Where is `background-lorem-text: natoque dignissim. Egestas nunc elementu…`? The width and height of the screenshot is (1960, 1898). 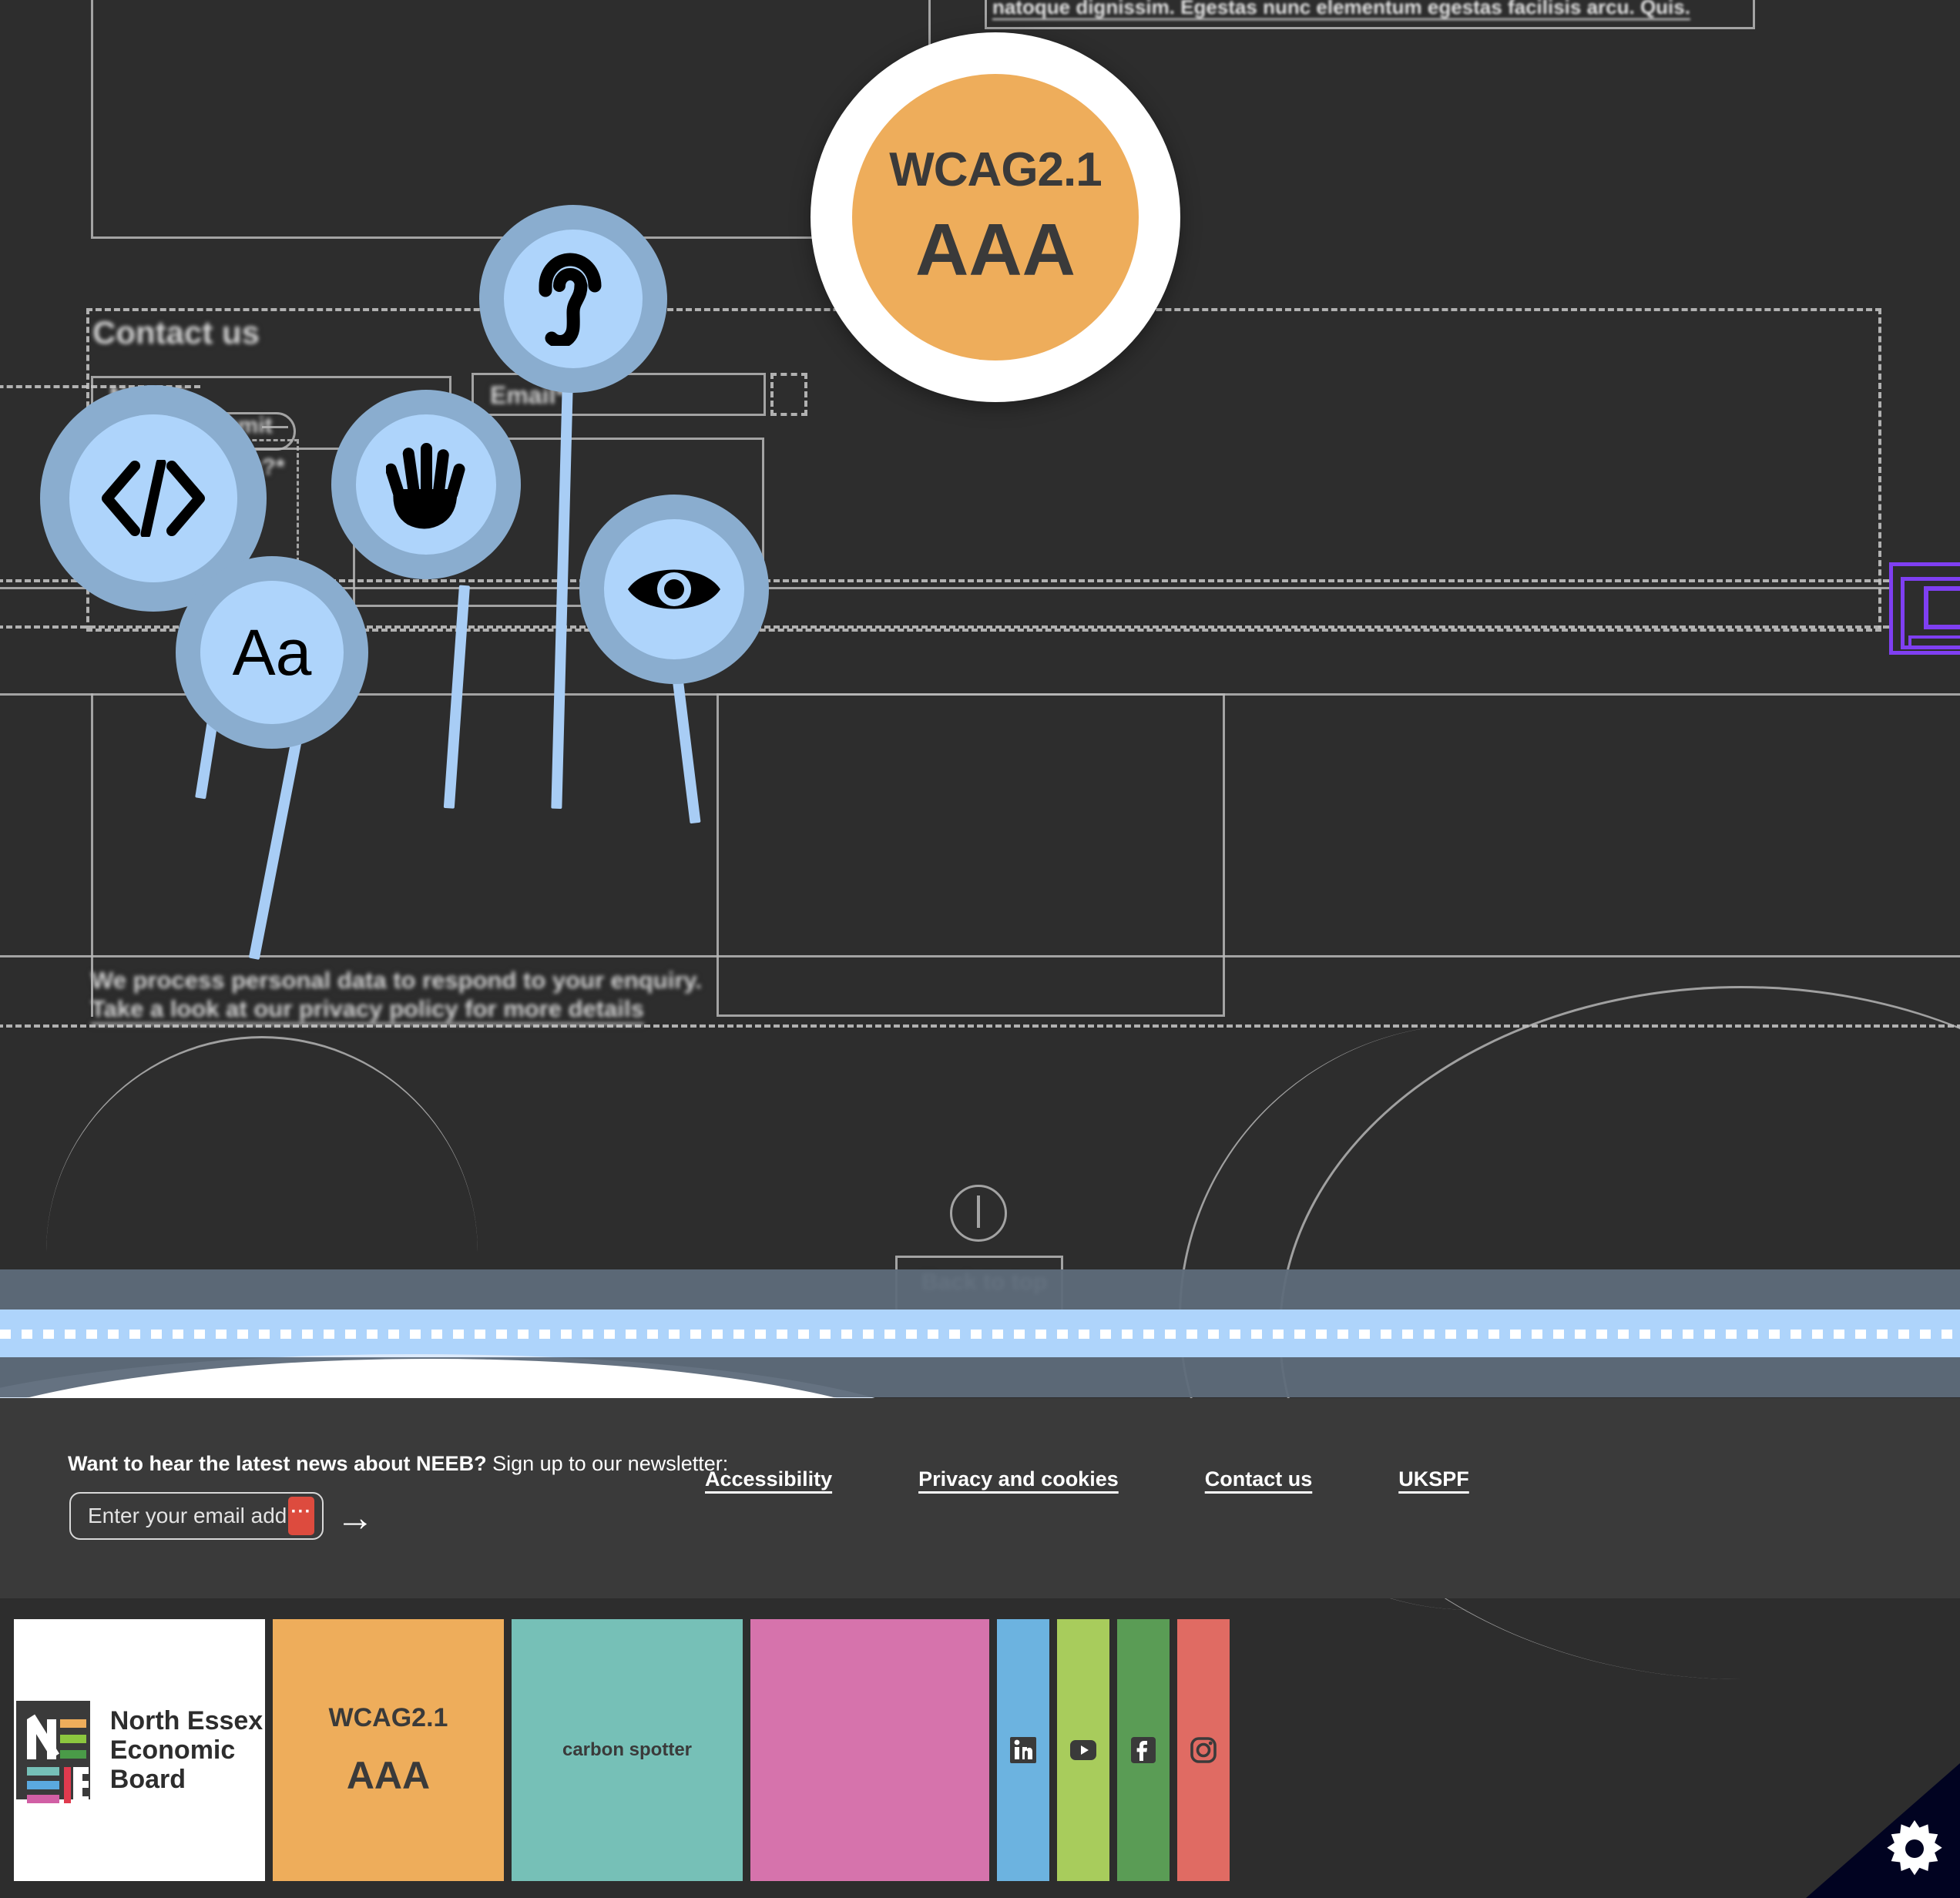
background-lorem-text: natoque dignissim. Egestas nunc elementu… is located at coordinates (1341, 9).